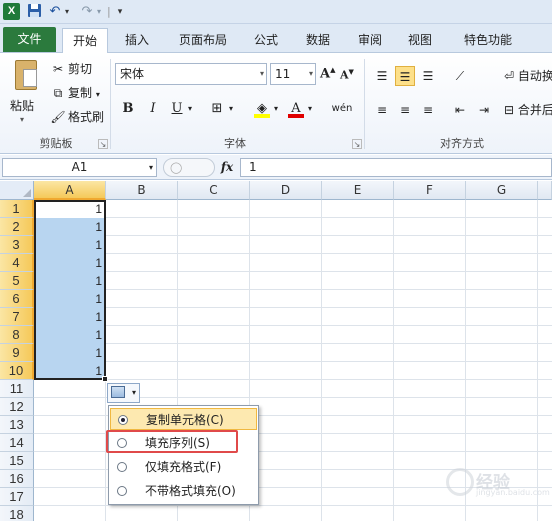 This screenshot has height=521, width=552. What do you see at coordinates (77, 117) in the screenshot?
I see `format-painter-button: 🖌 格式刷` at bounding box center [77, 117].